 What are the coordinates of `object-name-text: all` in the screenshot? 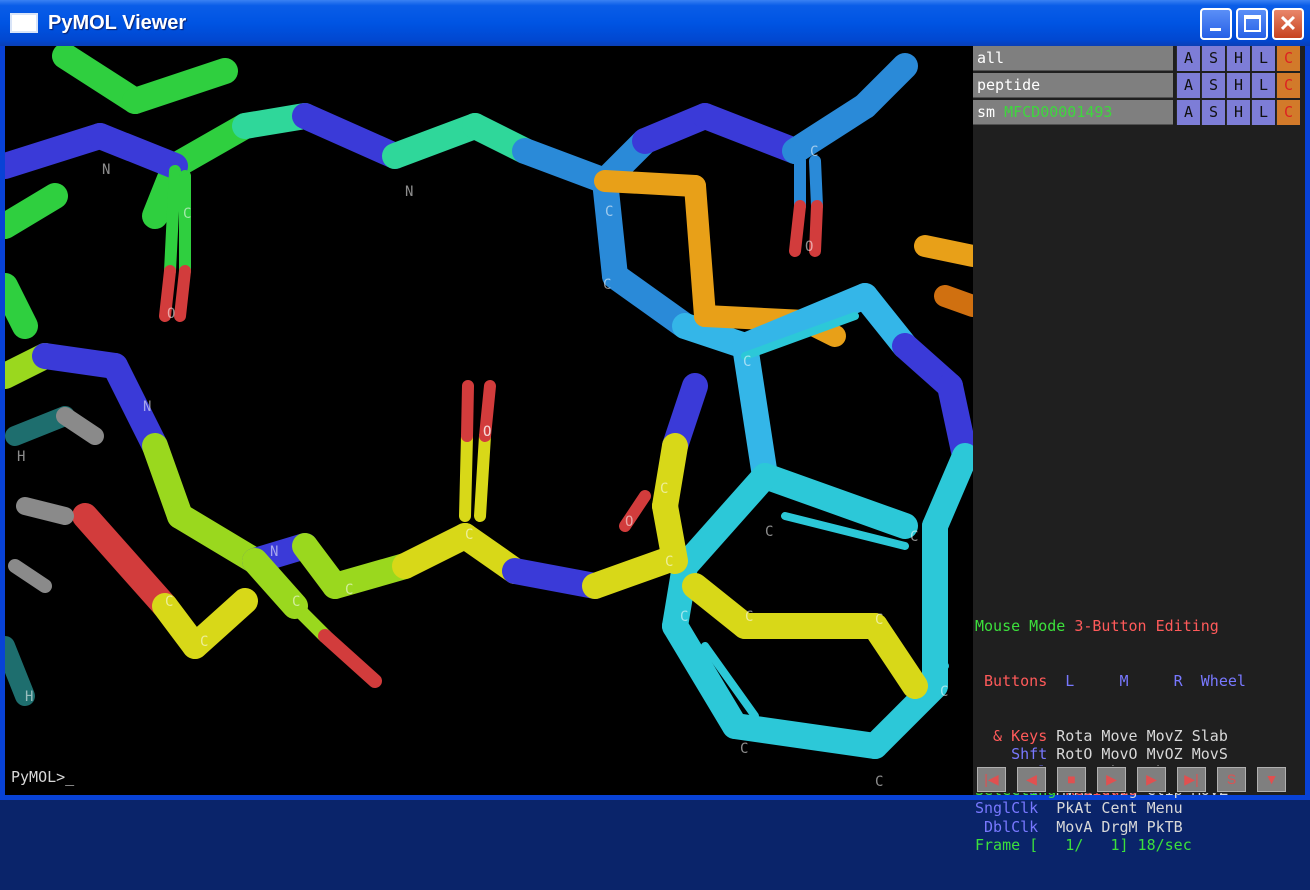 It's located at (991, 58).